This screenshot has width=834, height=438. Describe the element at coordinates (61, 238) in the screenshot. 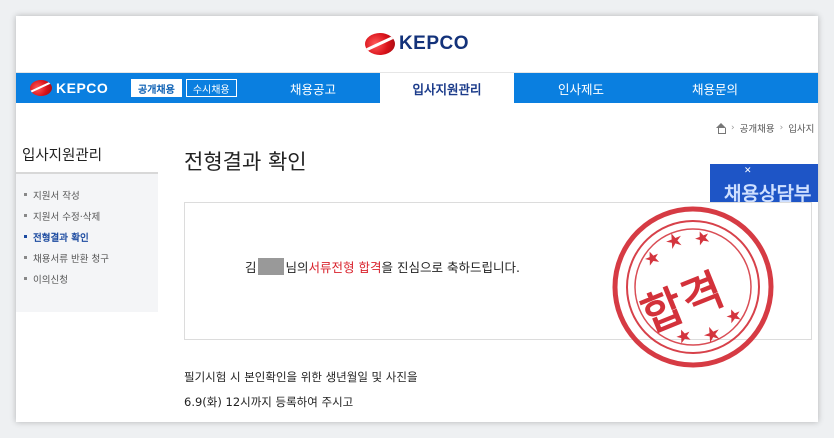

I see `sidebar-item-label: 전형결과 확인` at that location.